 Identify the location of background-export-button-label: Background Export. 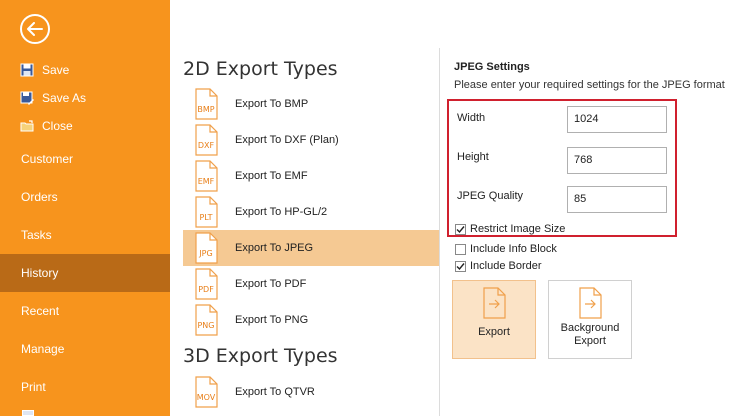
(590, 334).